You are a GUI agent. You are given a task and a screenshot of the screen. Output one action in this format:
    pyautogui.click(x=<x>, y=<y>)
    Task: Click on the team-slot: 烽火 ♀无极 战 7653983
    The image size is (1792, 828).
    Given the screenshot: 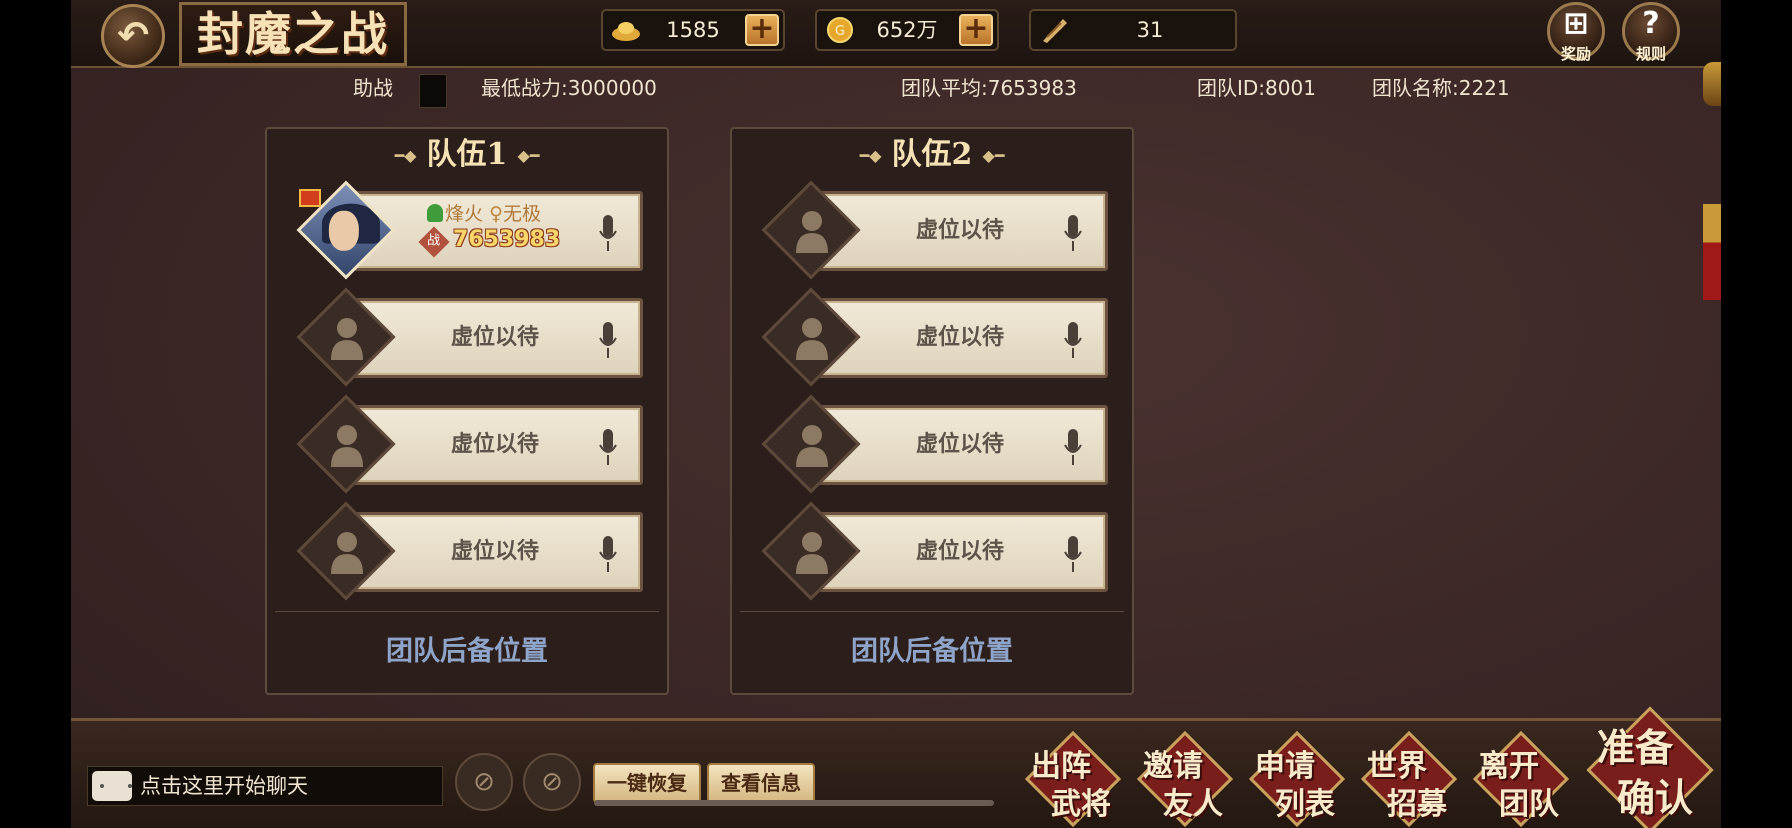 What is the action you would take?
    pyautogui.click(x=469, y=229)
    